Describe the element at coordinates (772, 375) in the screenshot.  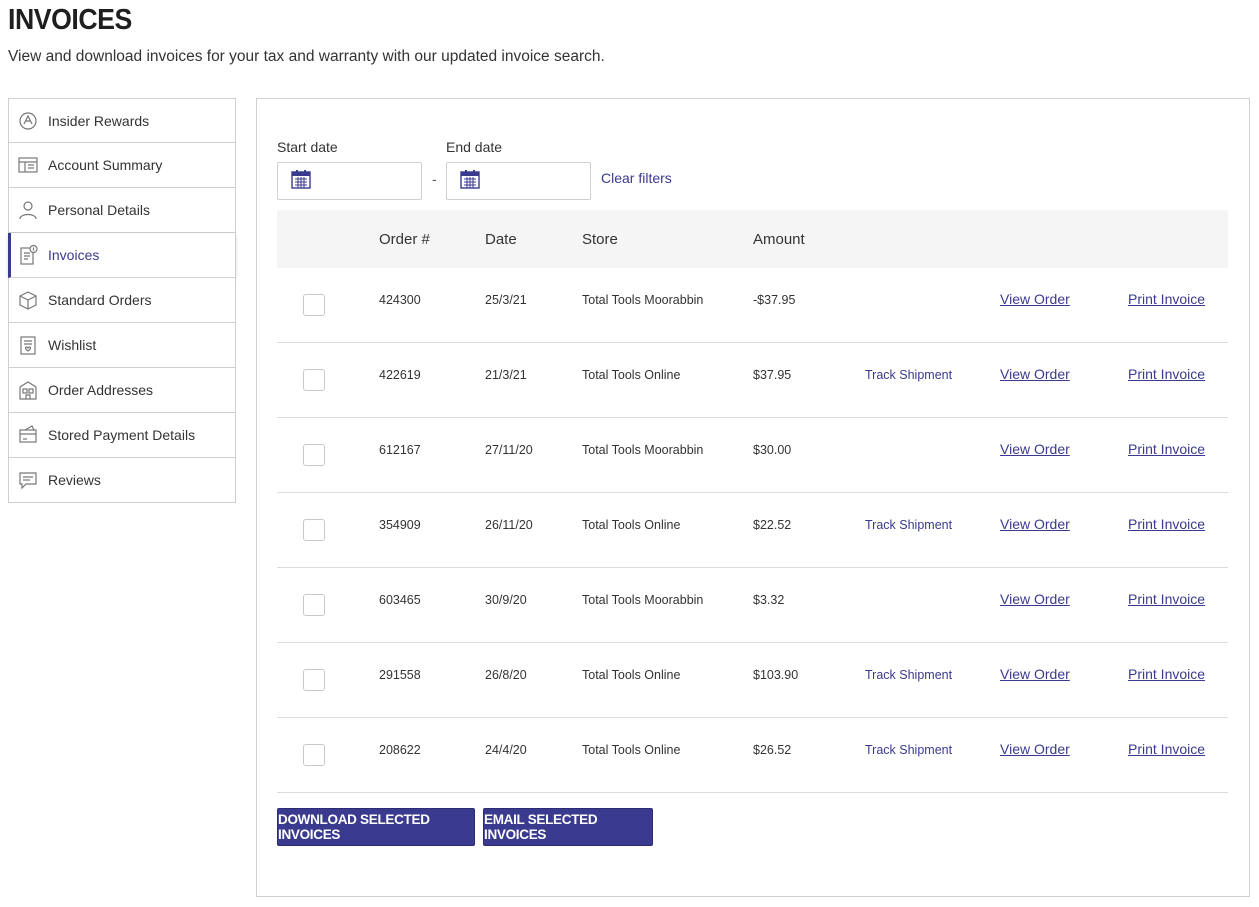
I see `order-amount: $37.95` at that location.